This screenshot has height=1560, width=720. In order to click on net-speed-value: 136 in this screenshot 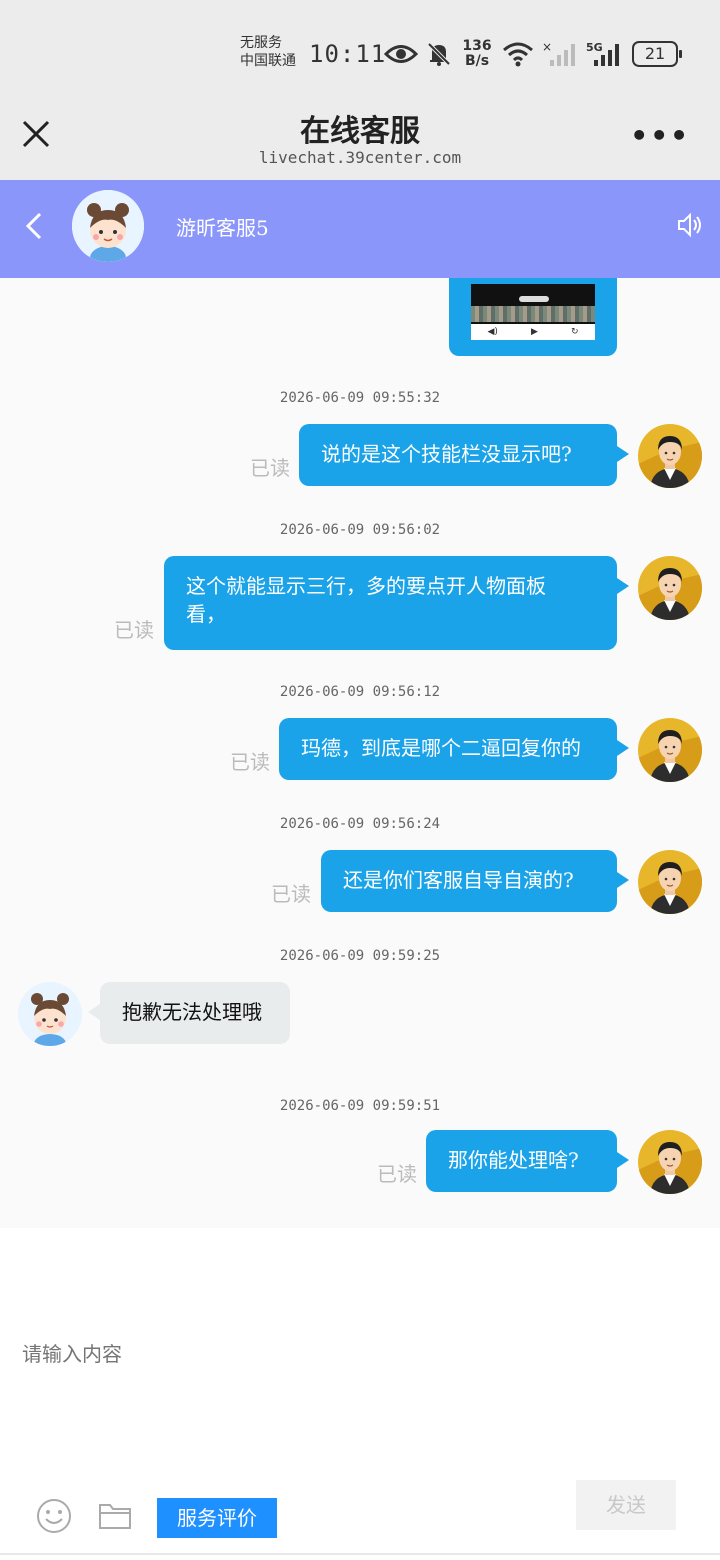, I will do `click(477, 46)`.